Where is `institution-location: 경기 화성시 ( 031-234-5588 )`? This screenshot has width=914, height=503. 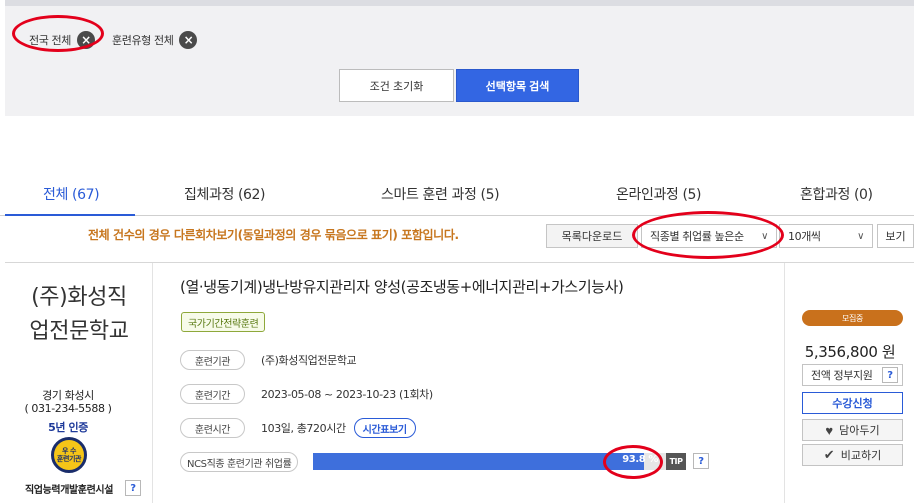 institution-location: 경기 화성시 ( 031-234-5588 ) is located at coordinates (68, 402).